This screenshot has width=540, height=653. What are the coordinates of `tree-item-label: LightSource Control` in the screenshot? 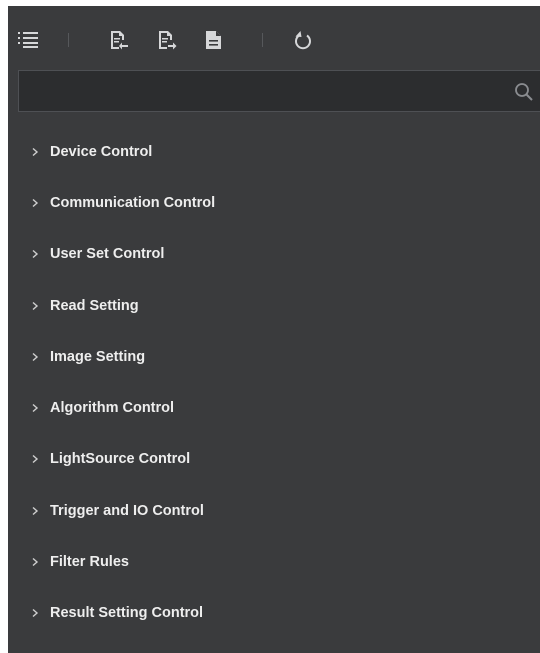 It's located at (120, 459).